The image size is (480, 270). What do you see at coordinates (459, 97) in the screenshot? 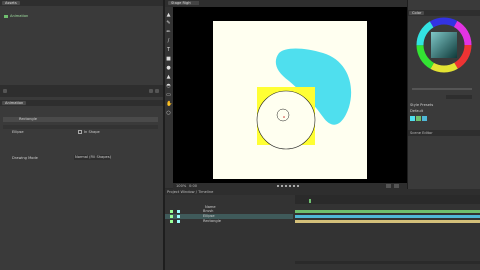
I see `hex-field` at bounding box center [459, 97].